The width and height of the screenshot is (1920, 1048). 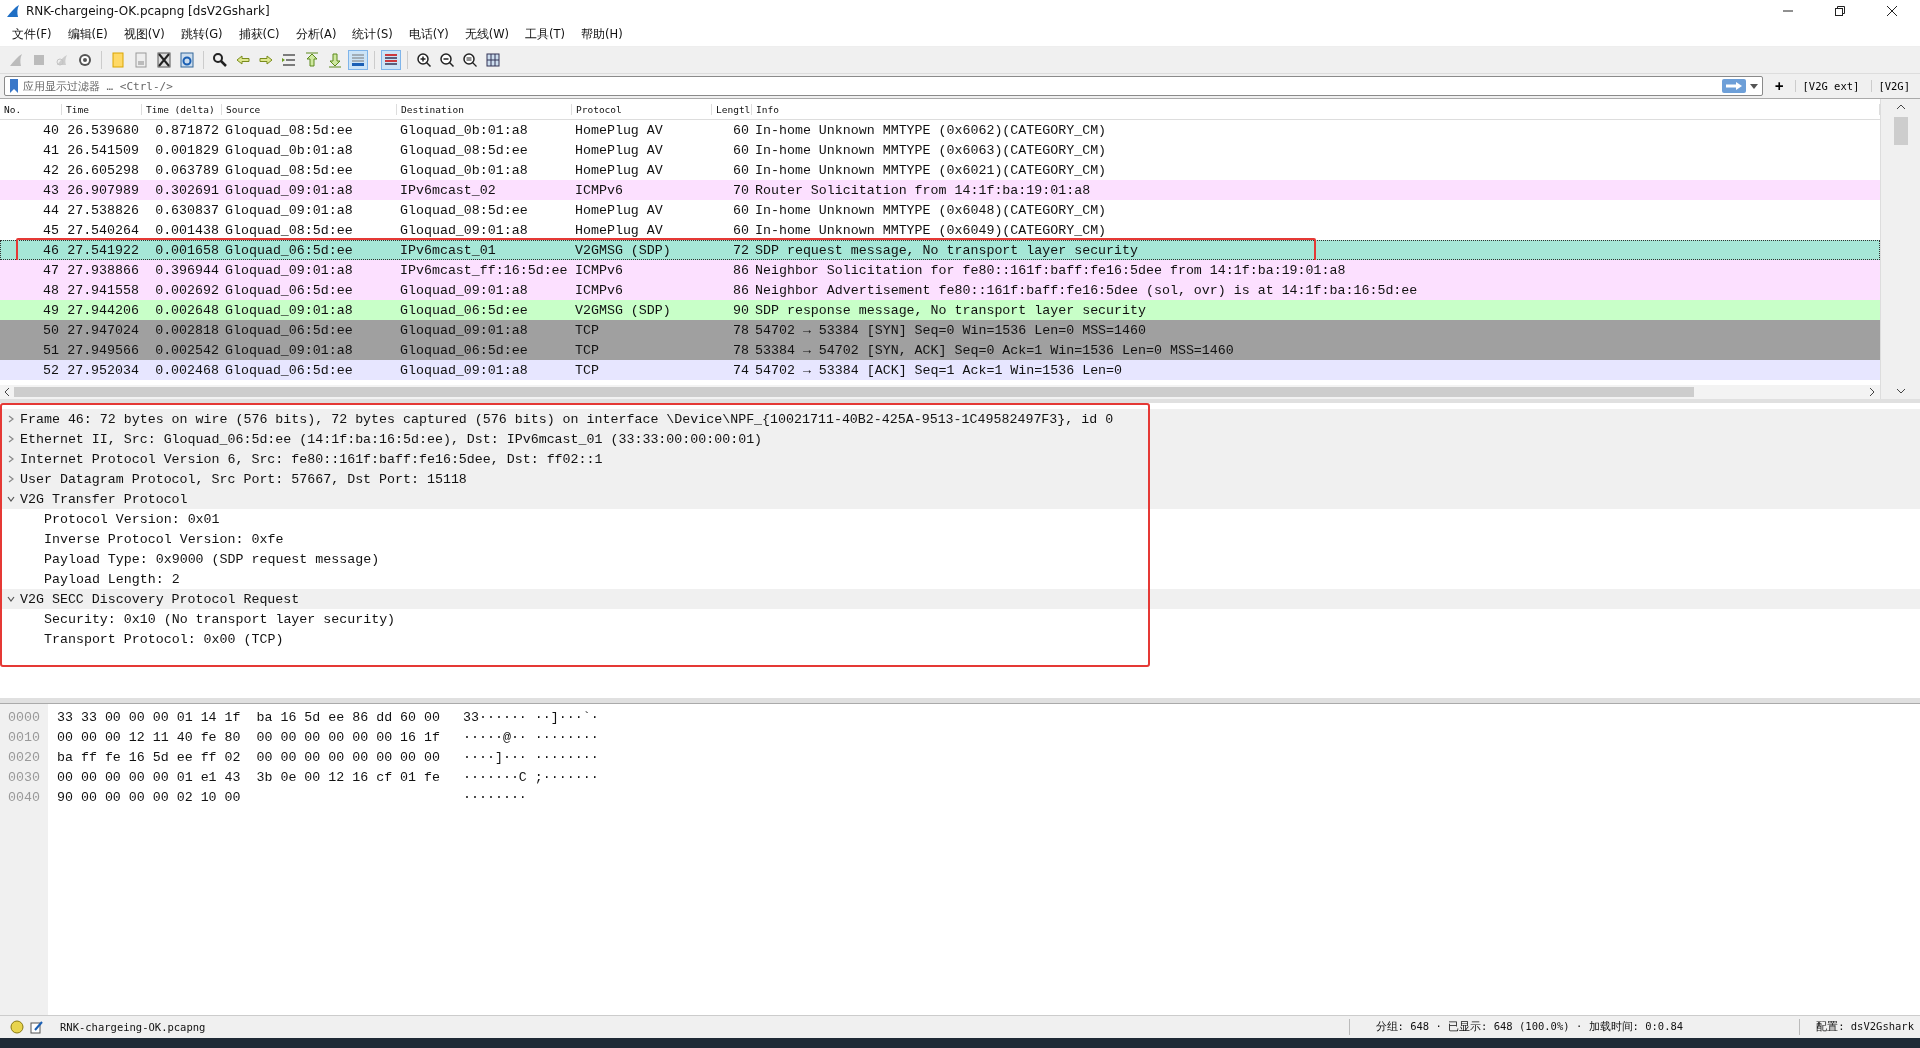 I want to click on close-icon, so click(x=1892, y=11).